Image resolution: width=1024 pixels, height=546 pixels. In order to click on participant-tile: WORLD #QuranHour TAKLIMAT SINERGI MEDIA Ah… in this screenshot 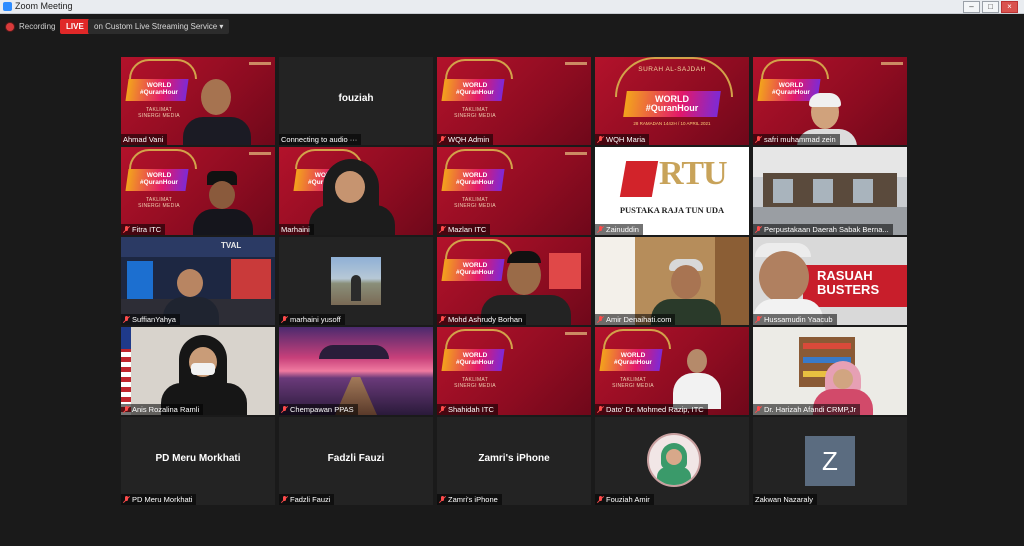, I will do `click(198, 101)`.